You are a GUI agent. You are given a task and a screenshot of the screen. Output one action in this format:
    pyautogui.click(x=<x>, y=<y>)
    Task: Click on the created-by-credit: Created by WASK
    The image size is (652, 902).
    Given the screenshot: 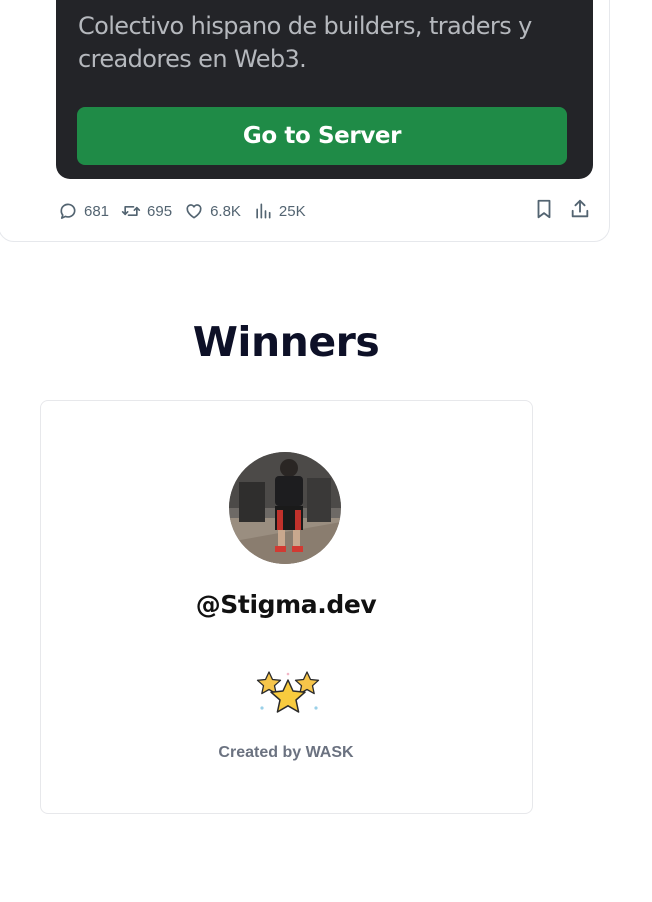 What is the action you would take?
    pyautogui.click(x=286, y=752)
    